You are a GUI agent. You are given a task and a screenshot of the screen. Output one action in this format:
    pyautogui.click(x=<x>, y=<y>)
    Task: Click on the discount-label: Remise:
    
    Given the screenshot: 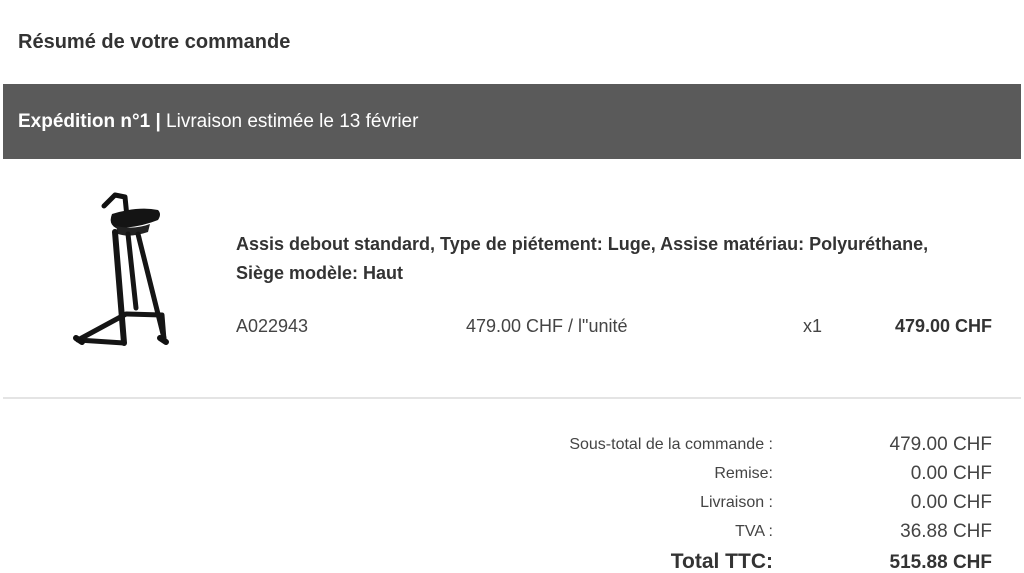 What is the action you would take?
    pyautogui.click(x=743, y=473)
    